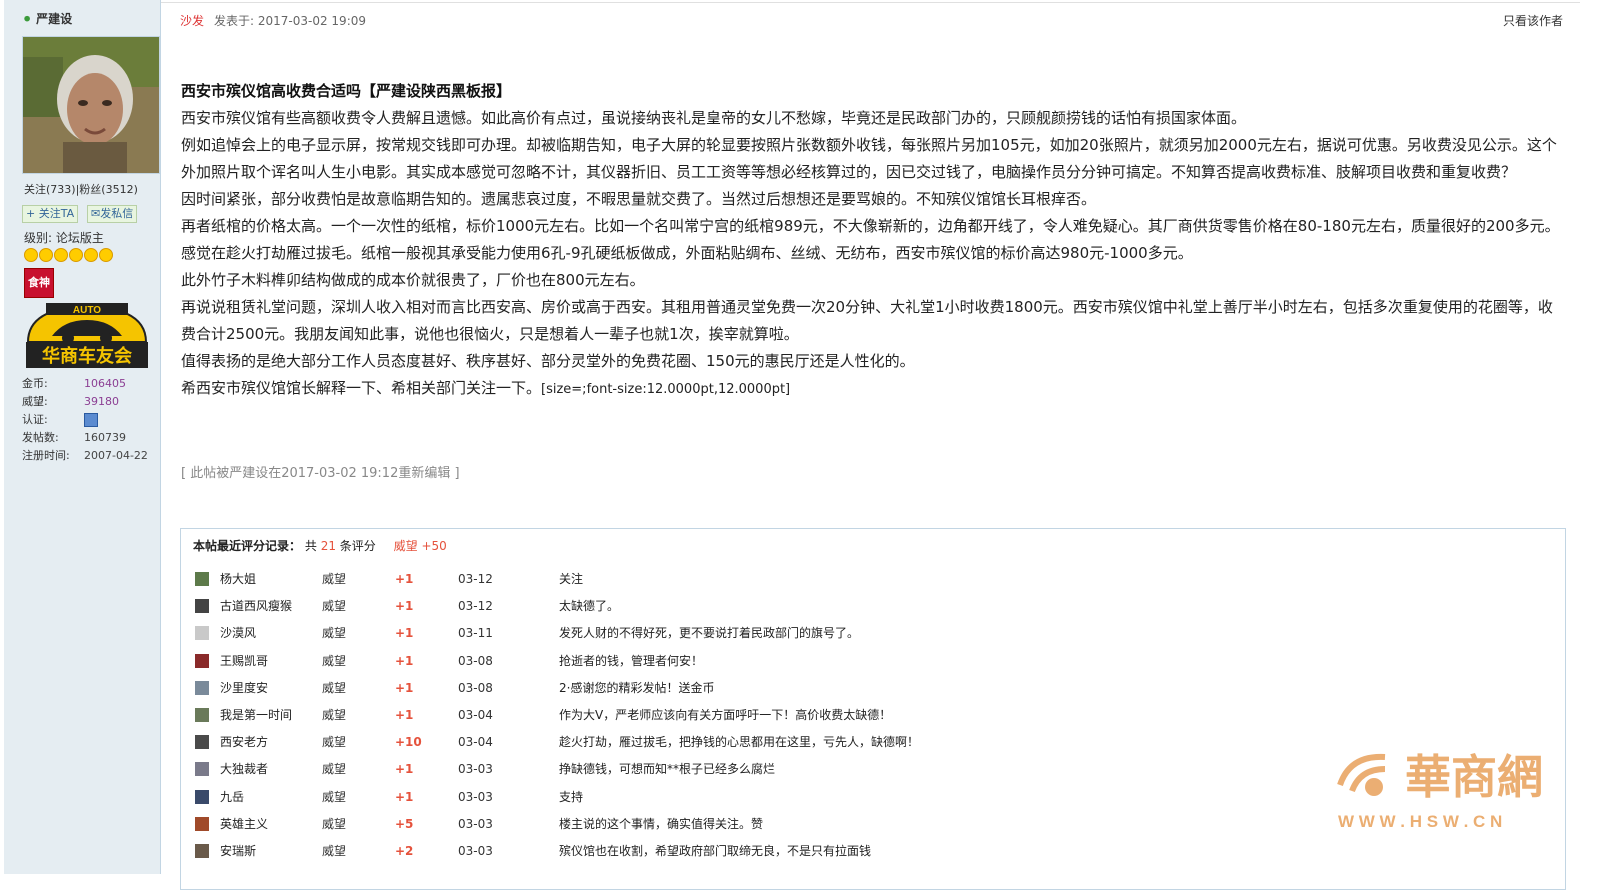 This screenshot has height=890, width=1615. I want to click on stat-label: 发帖数:, so click(40, 437).